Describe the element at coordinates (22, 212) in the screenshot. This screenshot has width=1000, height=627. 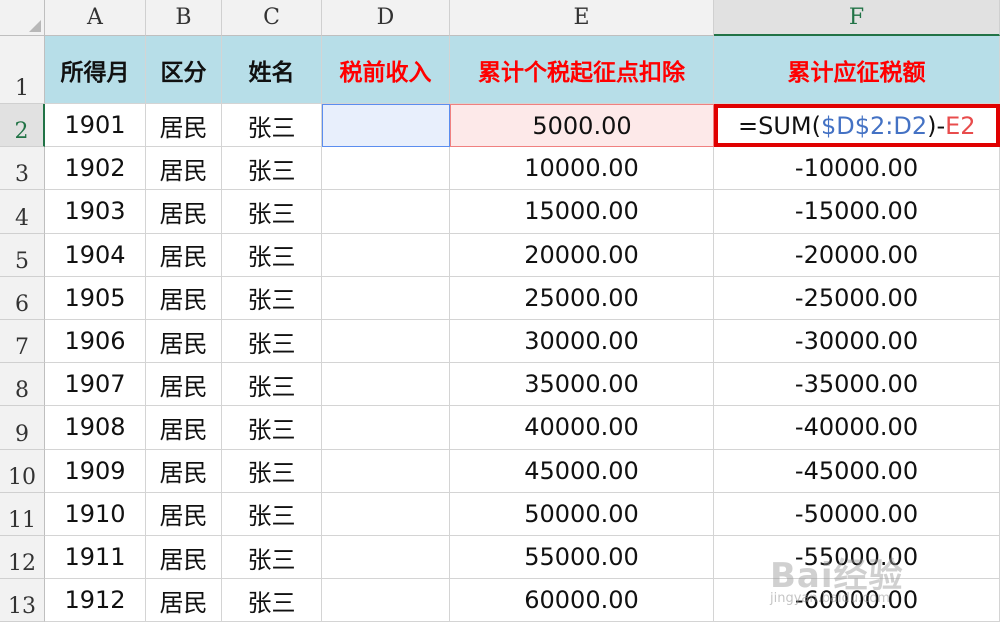
I see `row-header-4: 4` at that location.